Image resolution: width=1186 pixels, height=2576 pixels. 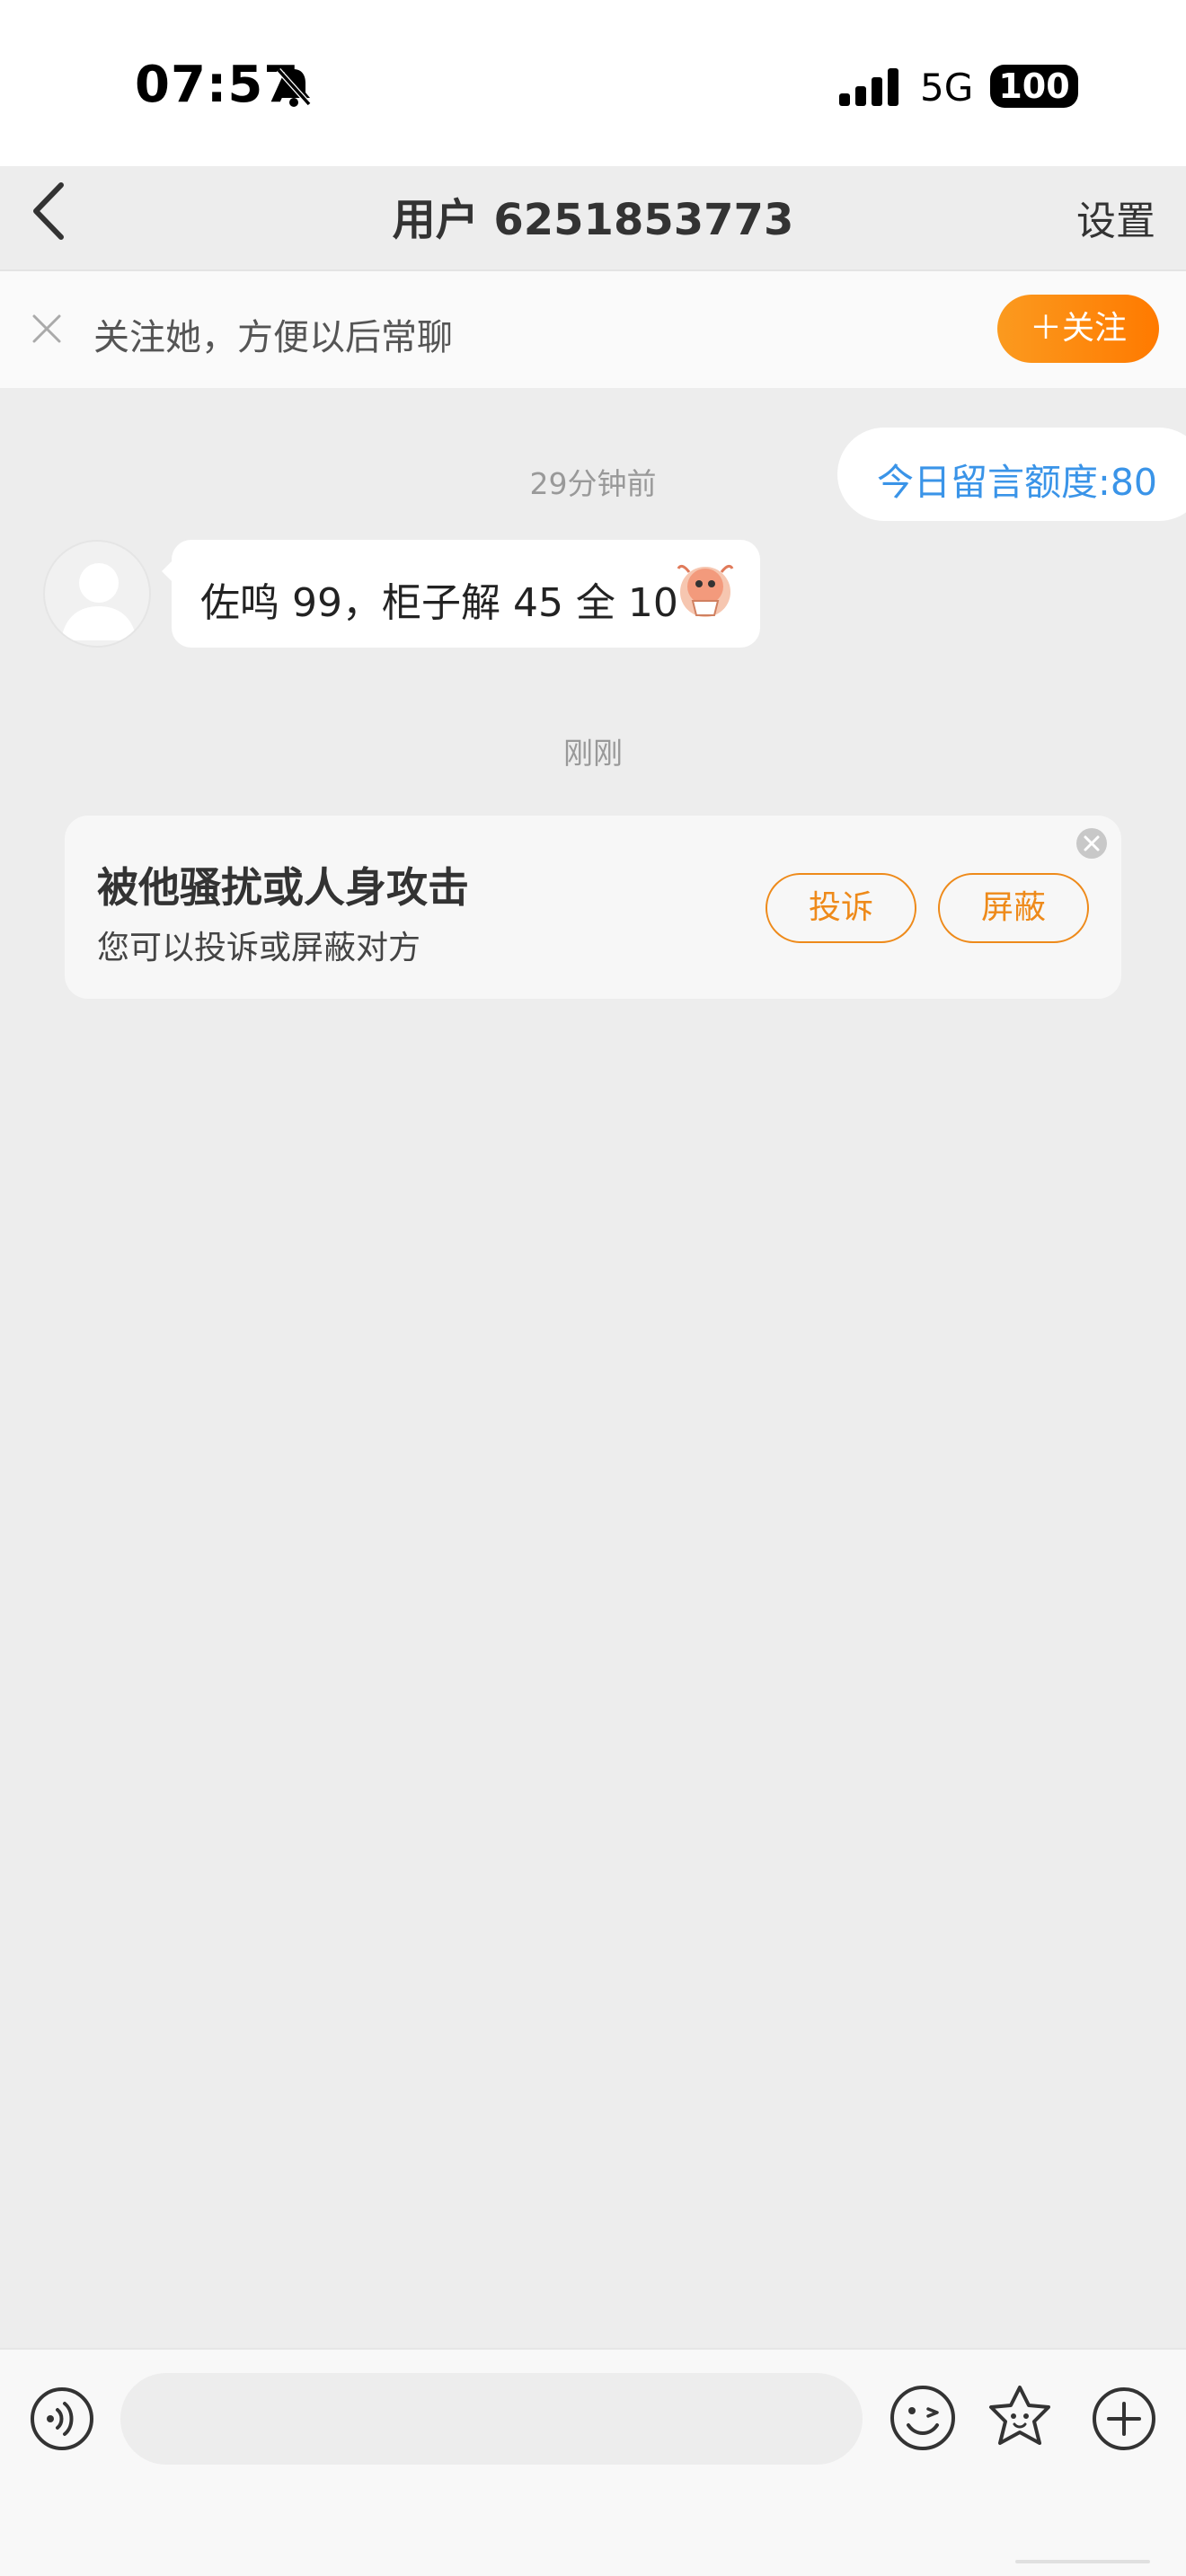 I want to click on report-card-title: 被他骚扰或人身攻击, so click(x=283, y=887).